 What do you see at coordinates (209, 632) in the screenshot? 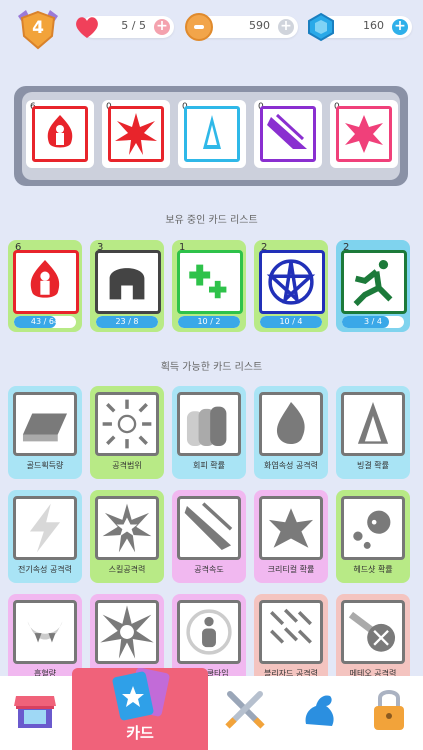
I see `shield-figure-icon` at bounding box center [209, 632].